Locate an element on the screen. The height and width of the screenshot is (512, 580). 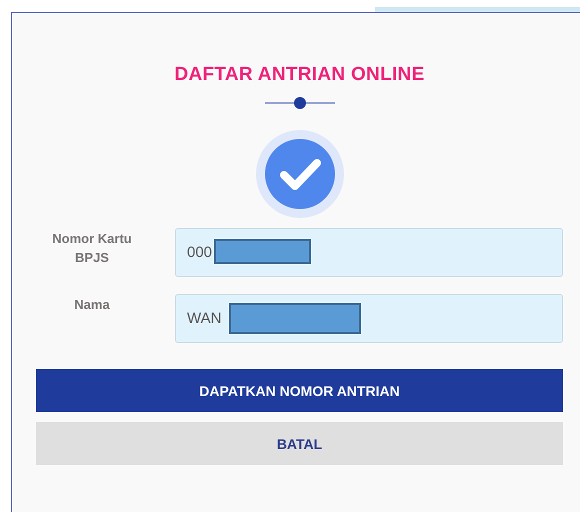
field-label: Nama is located at coordinates (92, 305).